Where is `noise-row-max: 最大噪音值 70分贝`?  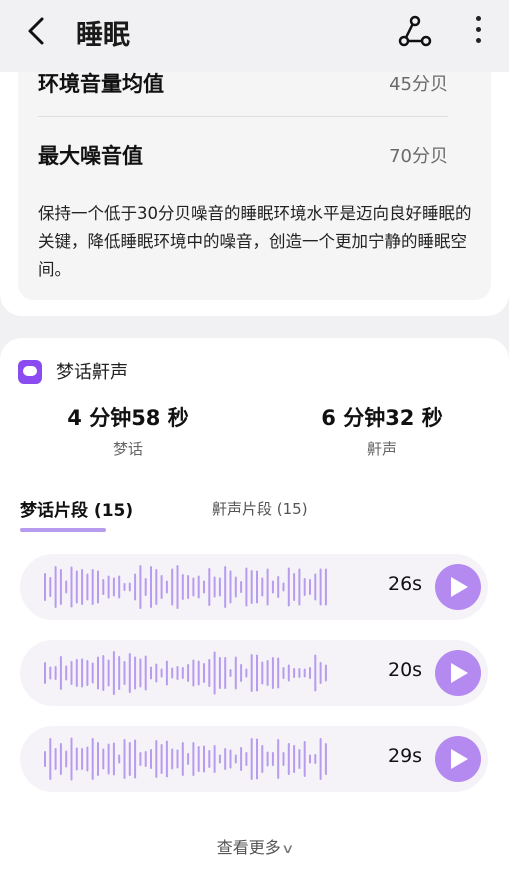 noise-row-max: 最大噪音值 70分贝 is located at coordinates (243, 154).